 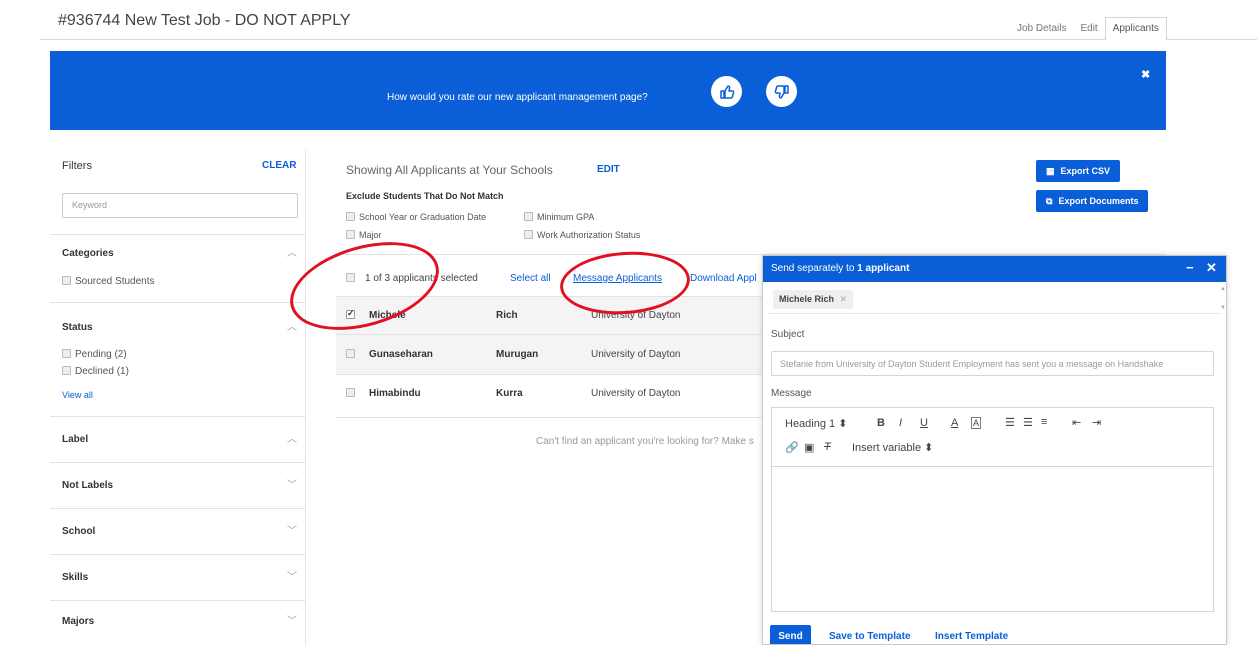 I want to click on export-documents-label: Export Documents, so click(x=1098, y=201).